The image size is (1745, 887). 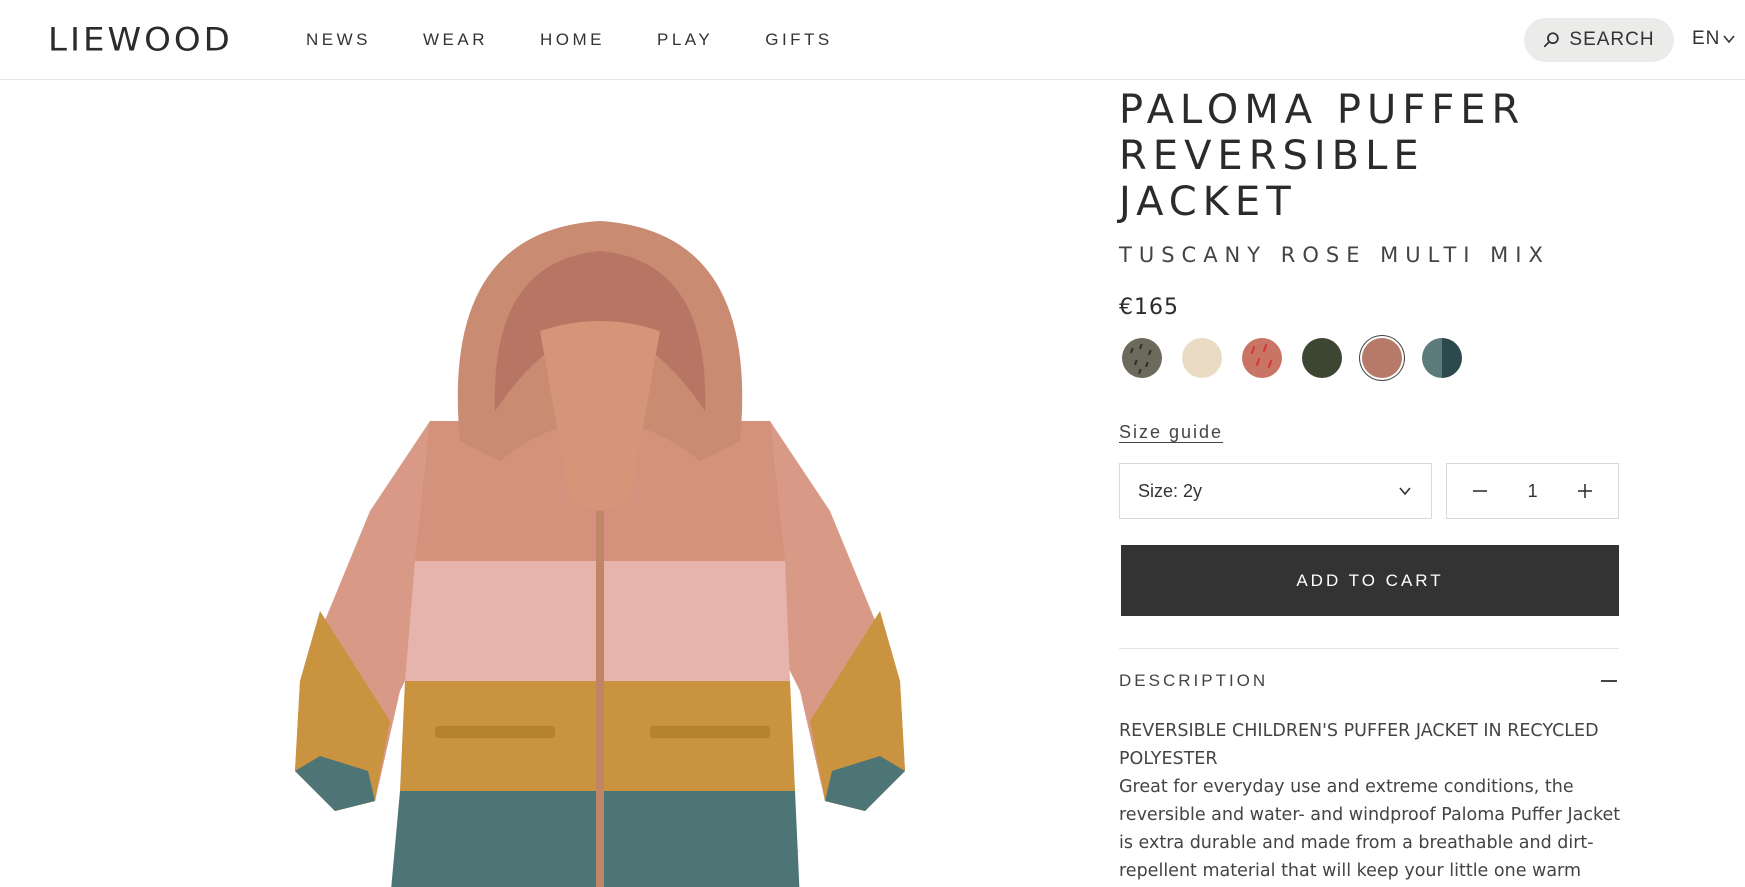 I want to click on collapse-icon, so click(x=1609, y=681).